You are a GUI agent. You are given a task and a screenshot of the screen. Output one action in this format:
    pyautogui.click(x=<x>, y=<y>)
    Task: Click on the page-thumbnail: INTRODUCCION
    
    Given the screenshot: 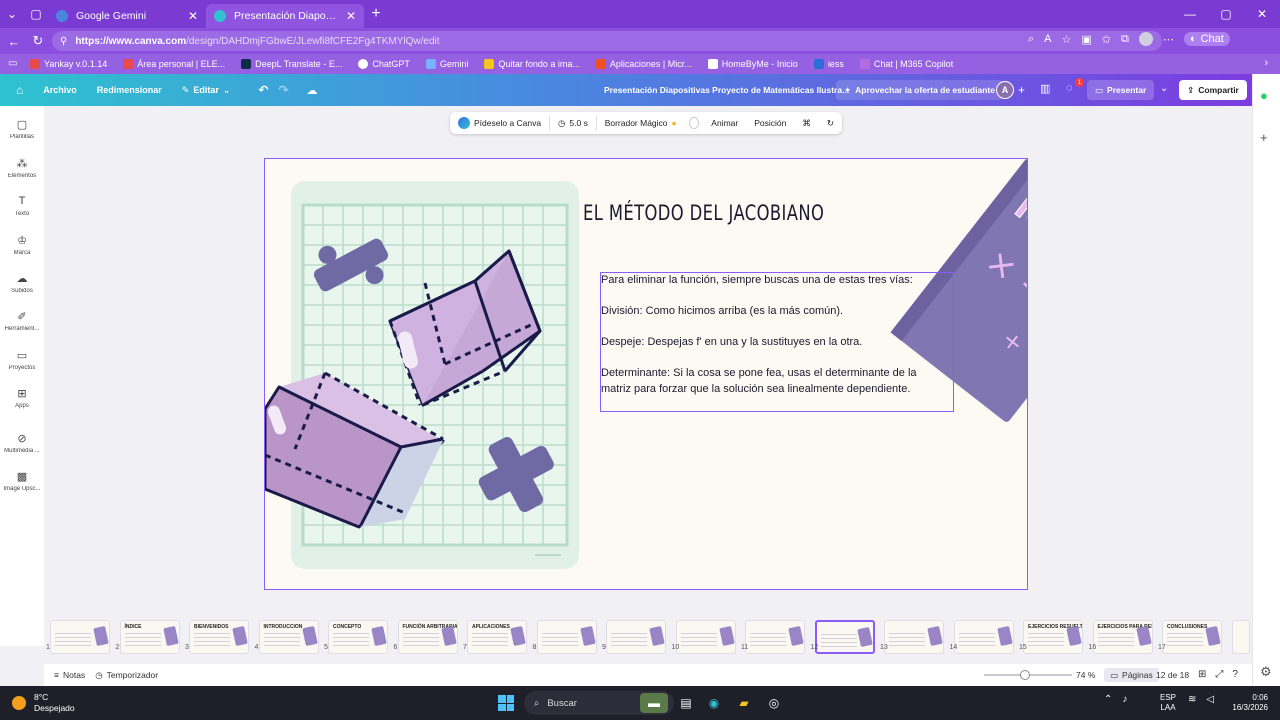 What is the action you would take?
    pyautogui.click(x=288, y=637)
    